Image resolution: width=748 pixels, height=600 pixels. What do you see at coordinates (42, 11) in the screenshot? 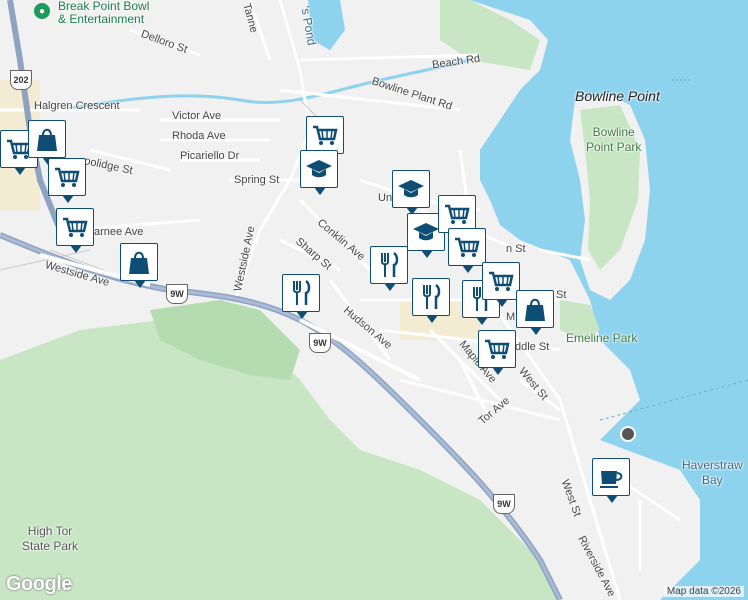
I see `bowling-poi-icon: ●` at bounding box center [42, 11].